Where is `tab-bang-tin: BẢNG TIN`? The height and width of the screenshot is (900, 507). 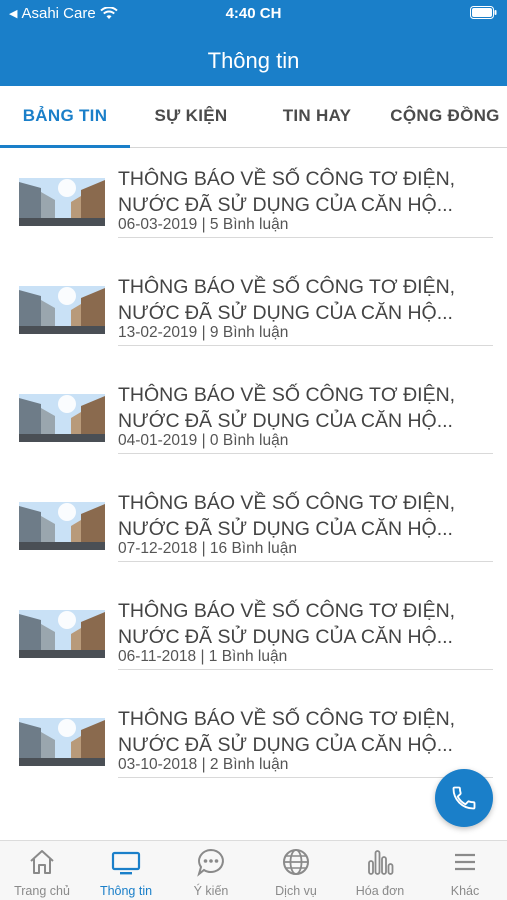
tab-bang-tin: BẢNG TIN is located at coordinates (65, 116).